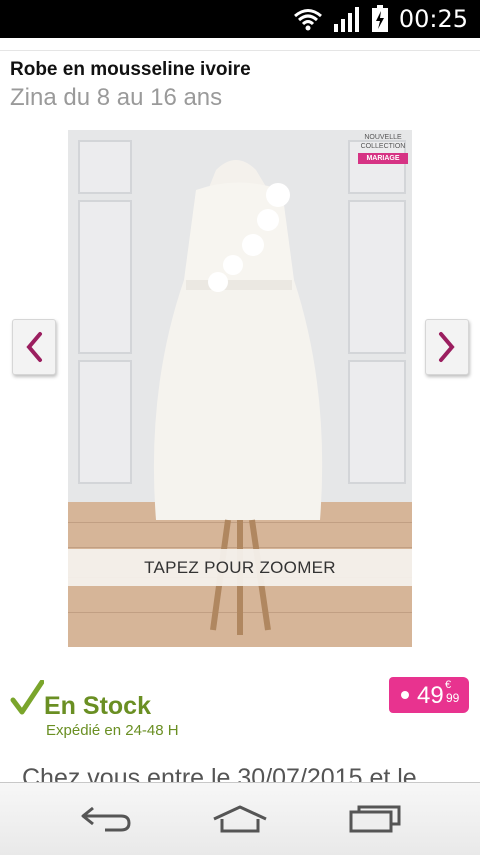 This screenshot has height=855, width=480. Describe the element at coordinates (433, 19) in the screenshot. I see `clock: 00:25` at that location.